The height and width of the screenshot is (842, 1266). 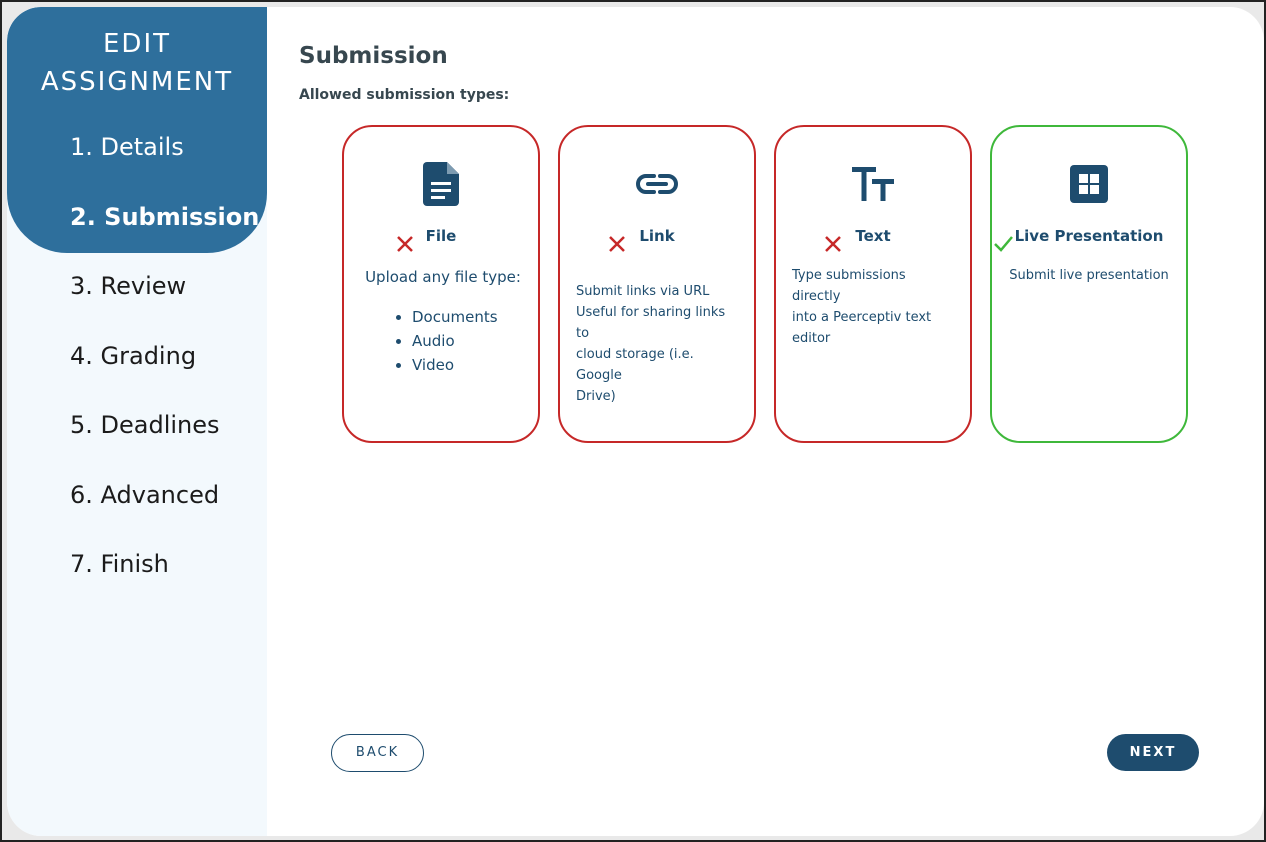 I want to click on sidebar-title: EDIT ASSIGNMENT, so click(x=137, y=63).